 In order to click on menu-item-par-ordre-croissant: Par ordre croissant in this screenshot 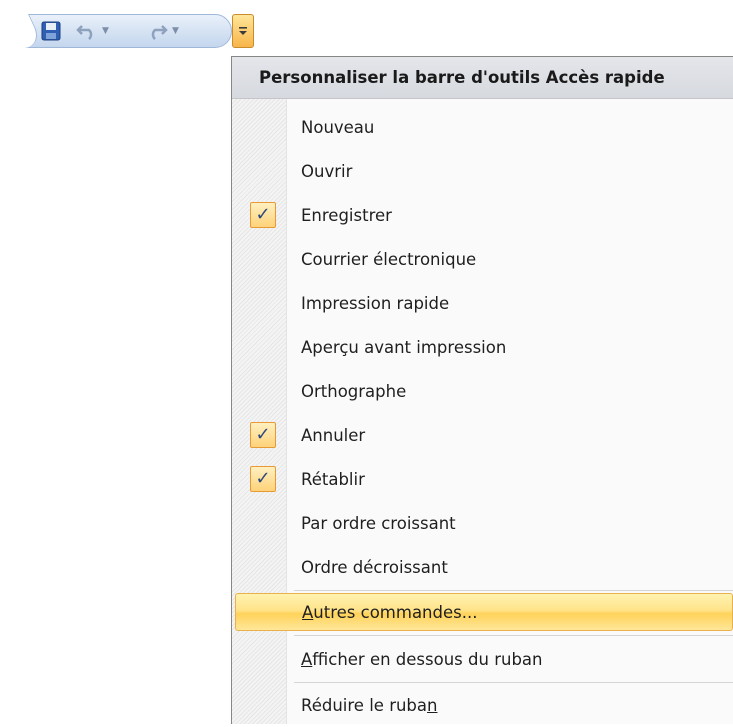, I will do `click(482, 523)`.